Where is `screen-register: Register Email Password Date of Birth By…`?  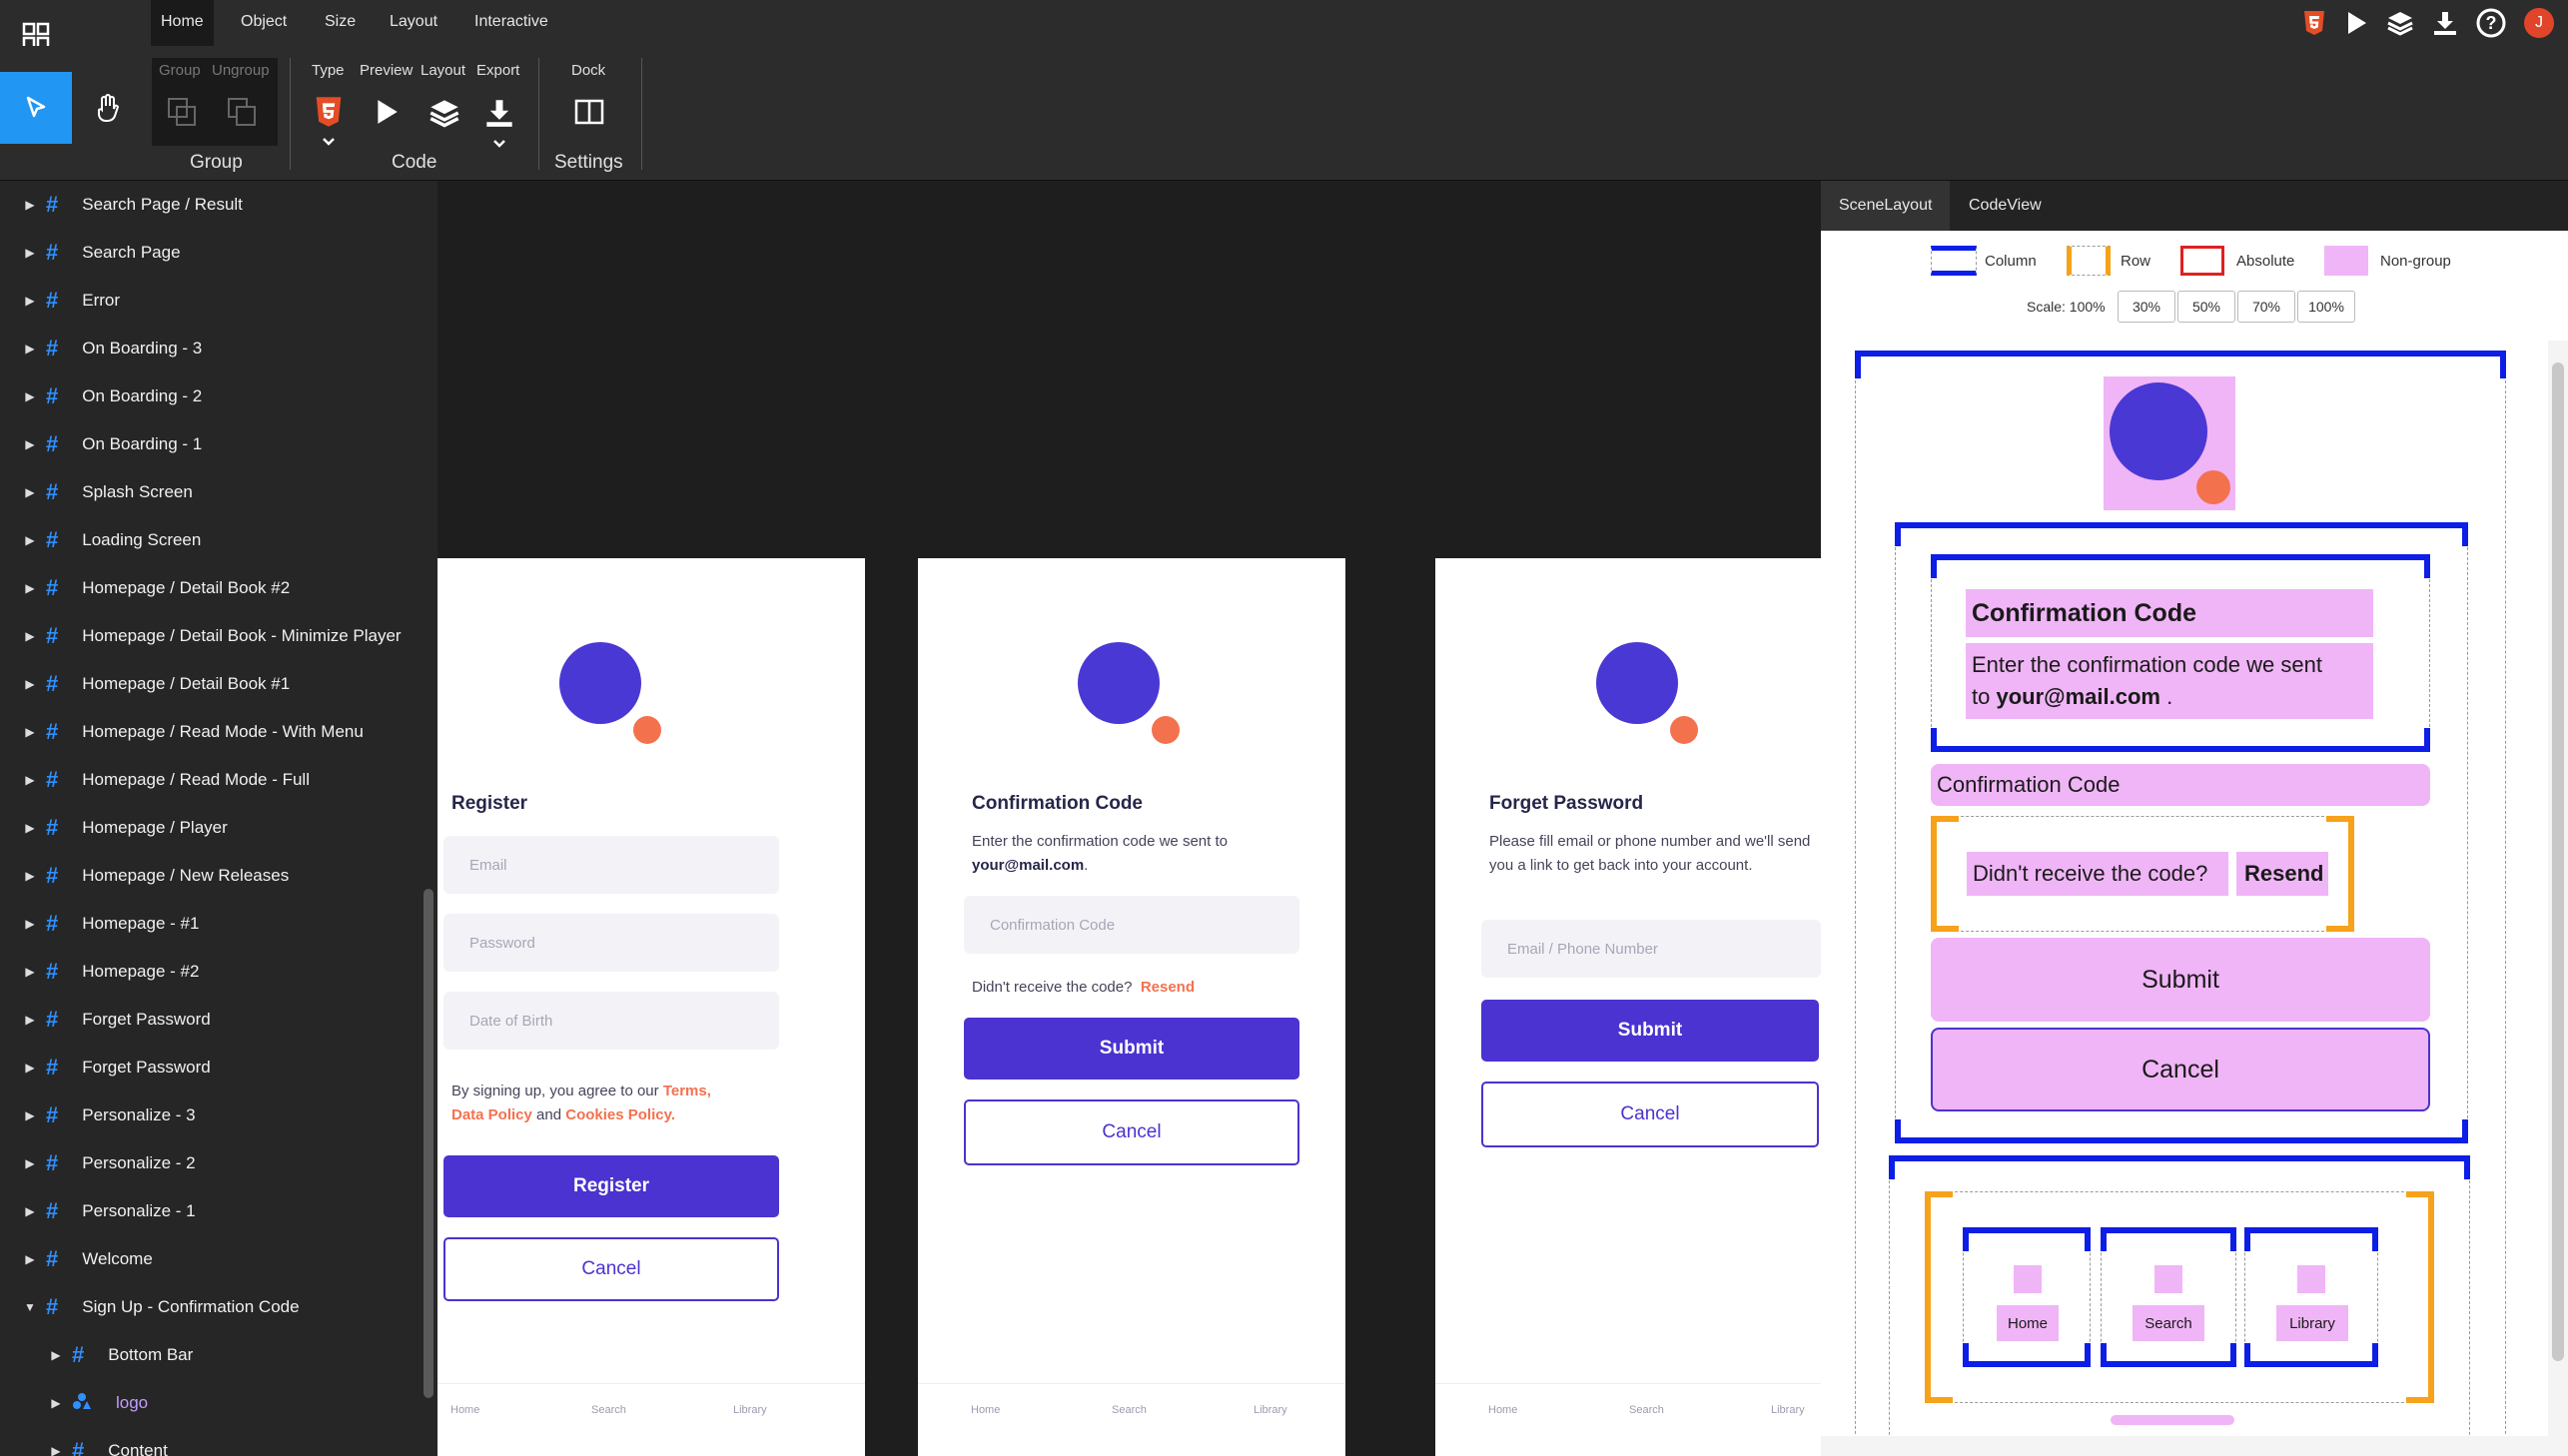 screen-register: Register Email Password Date of Birth By… is located at coordinates (651, 1007).